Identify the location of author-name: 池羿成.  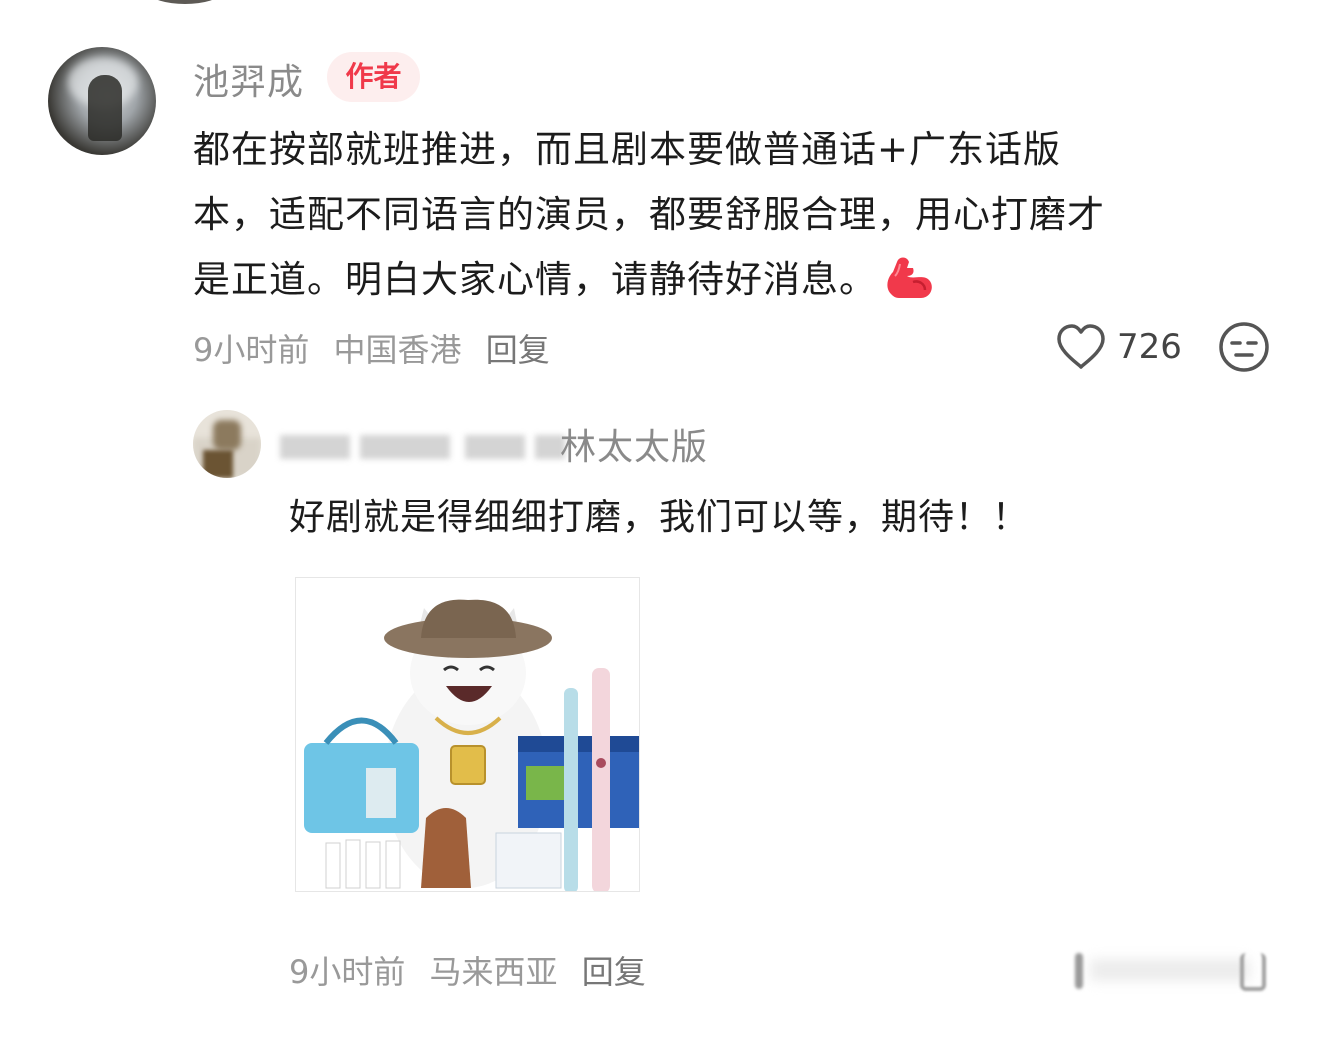
(248, 79).